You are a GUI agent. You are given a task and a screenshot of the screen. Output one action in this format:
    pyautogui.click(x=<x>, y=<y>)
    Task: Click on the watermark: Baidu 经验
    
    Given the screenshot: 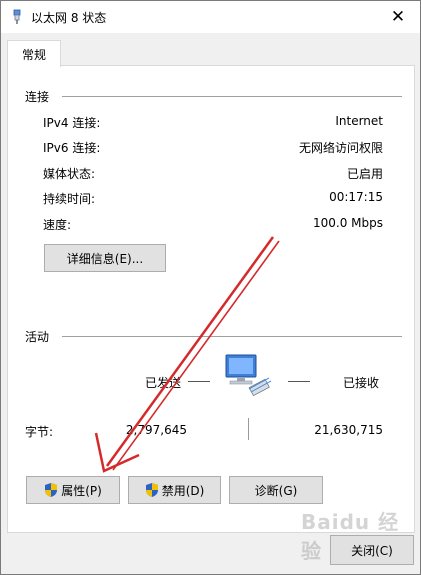 What is the action you would take?
    pyautogui.click(x=350, y=536)
    